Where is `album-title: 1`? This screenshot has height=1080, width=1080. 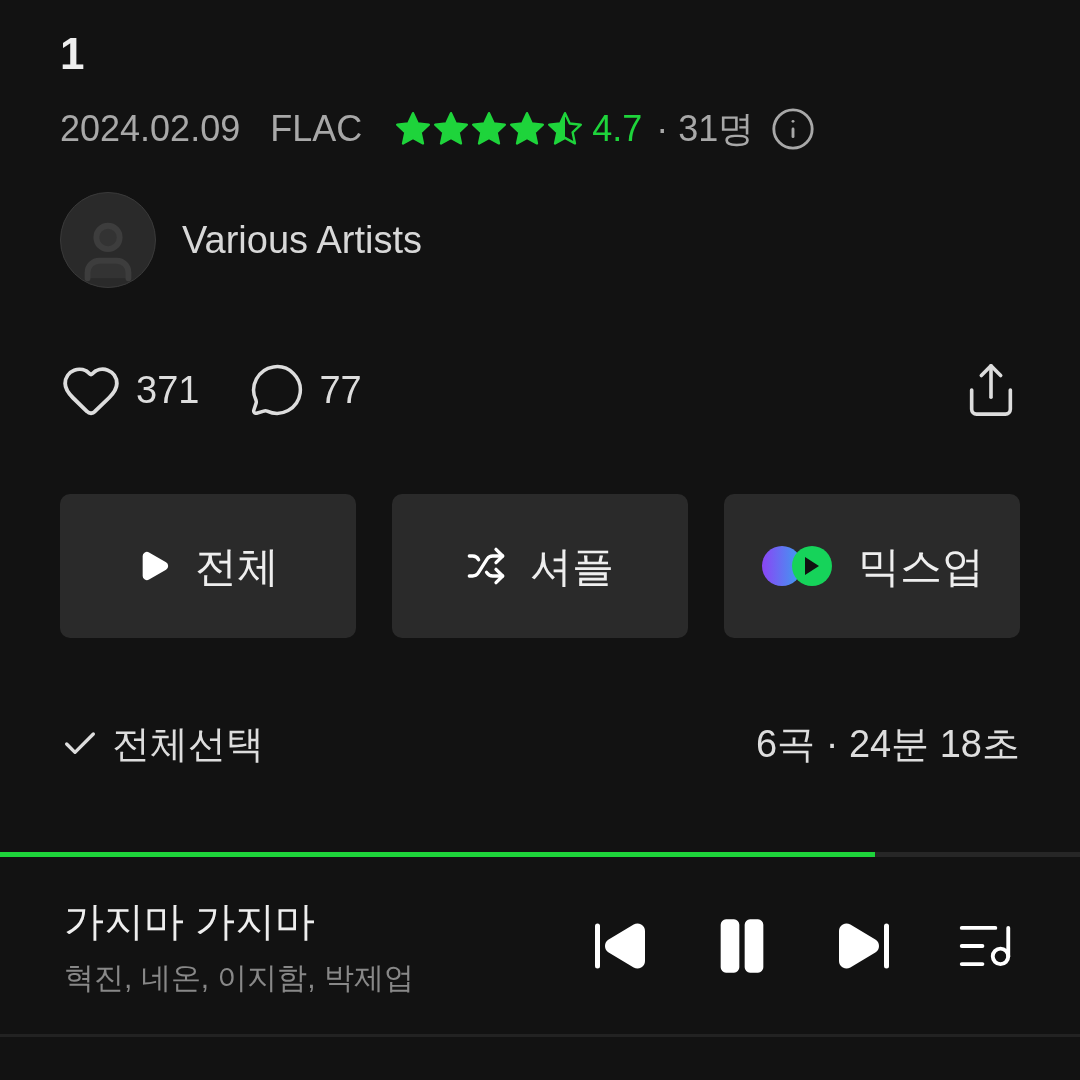
album-title: 1 is located at coordinates (73, 54).